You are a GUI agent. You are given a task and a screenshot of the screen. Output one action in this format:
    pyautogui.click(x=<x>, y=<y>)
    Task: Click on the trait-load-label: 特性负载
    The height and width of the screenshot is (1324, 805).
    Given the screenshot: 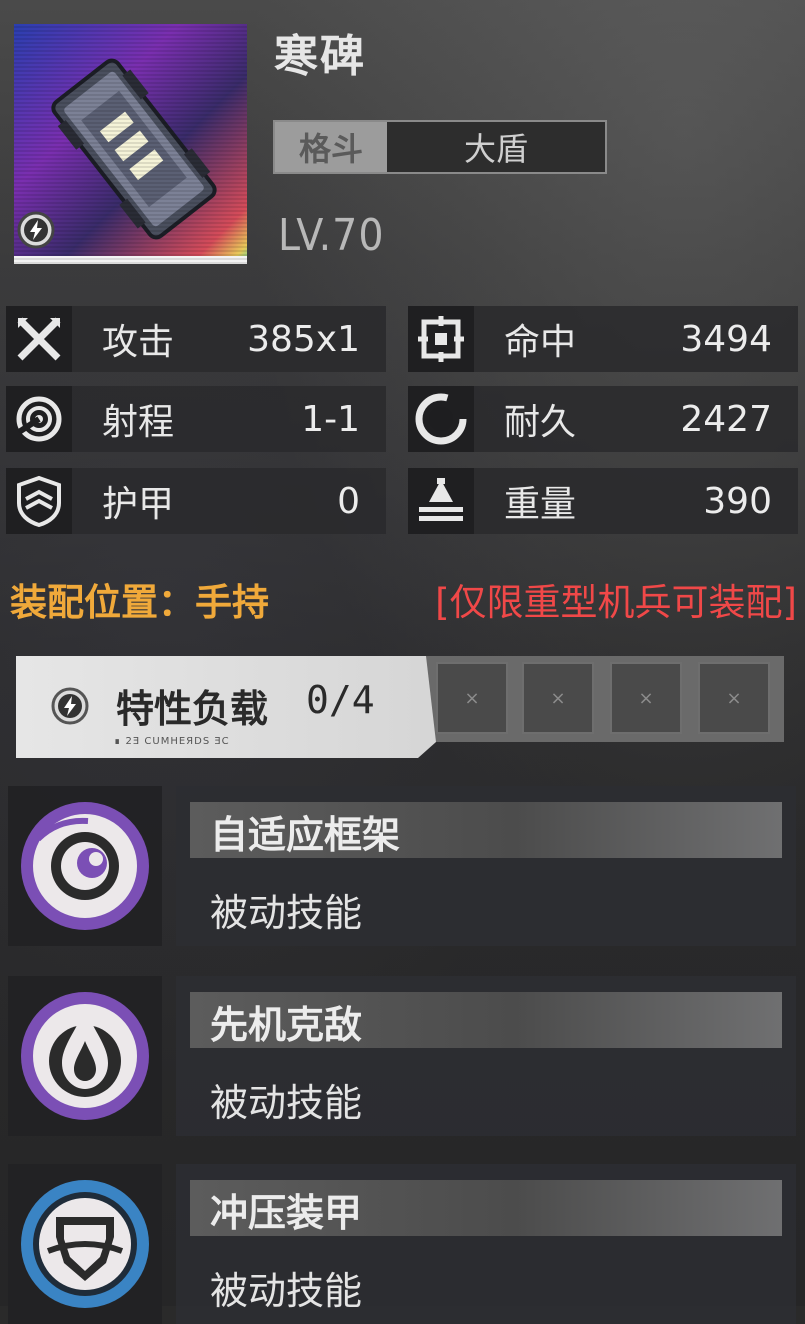 What is the action you would take?
    pyautogui.click(x=192, y=709)
    